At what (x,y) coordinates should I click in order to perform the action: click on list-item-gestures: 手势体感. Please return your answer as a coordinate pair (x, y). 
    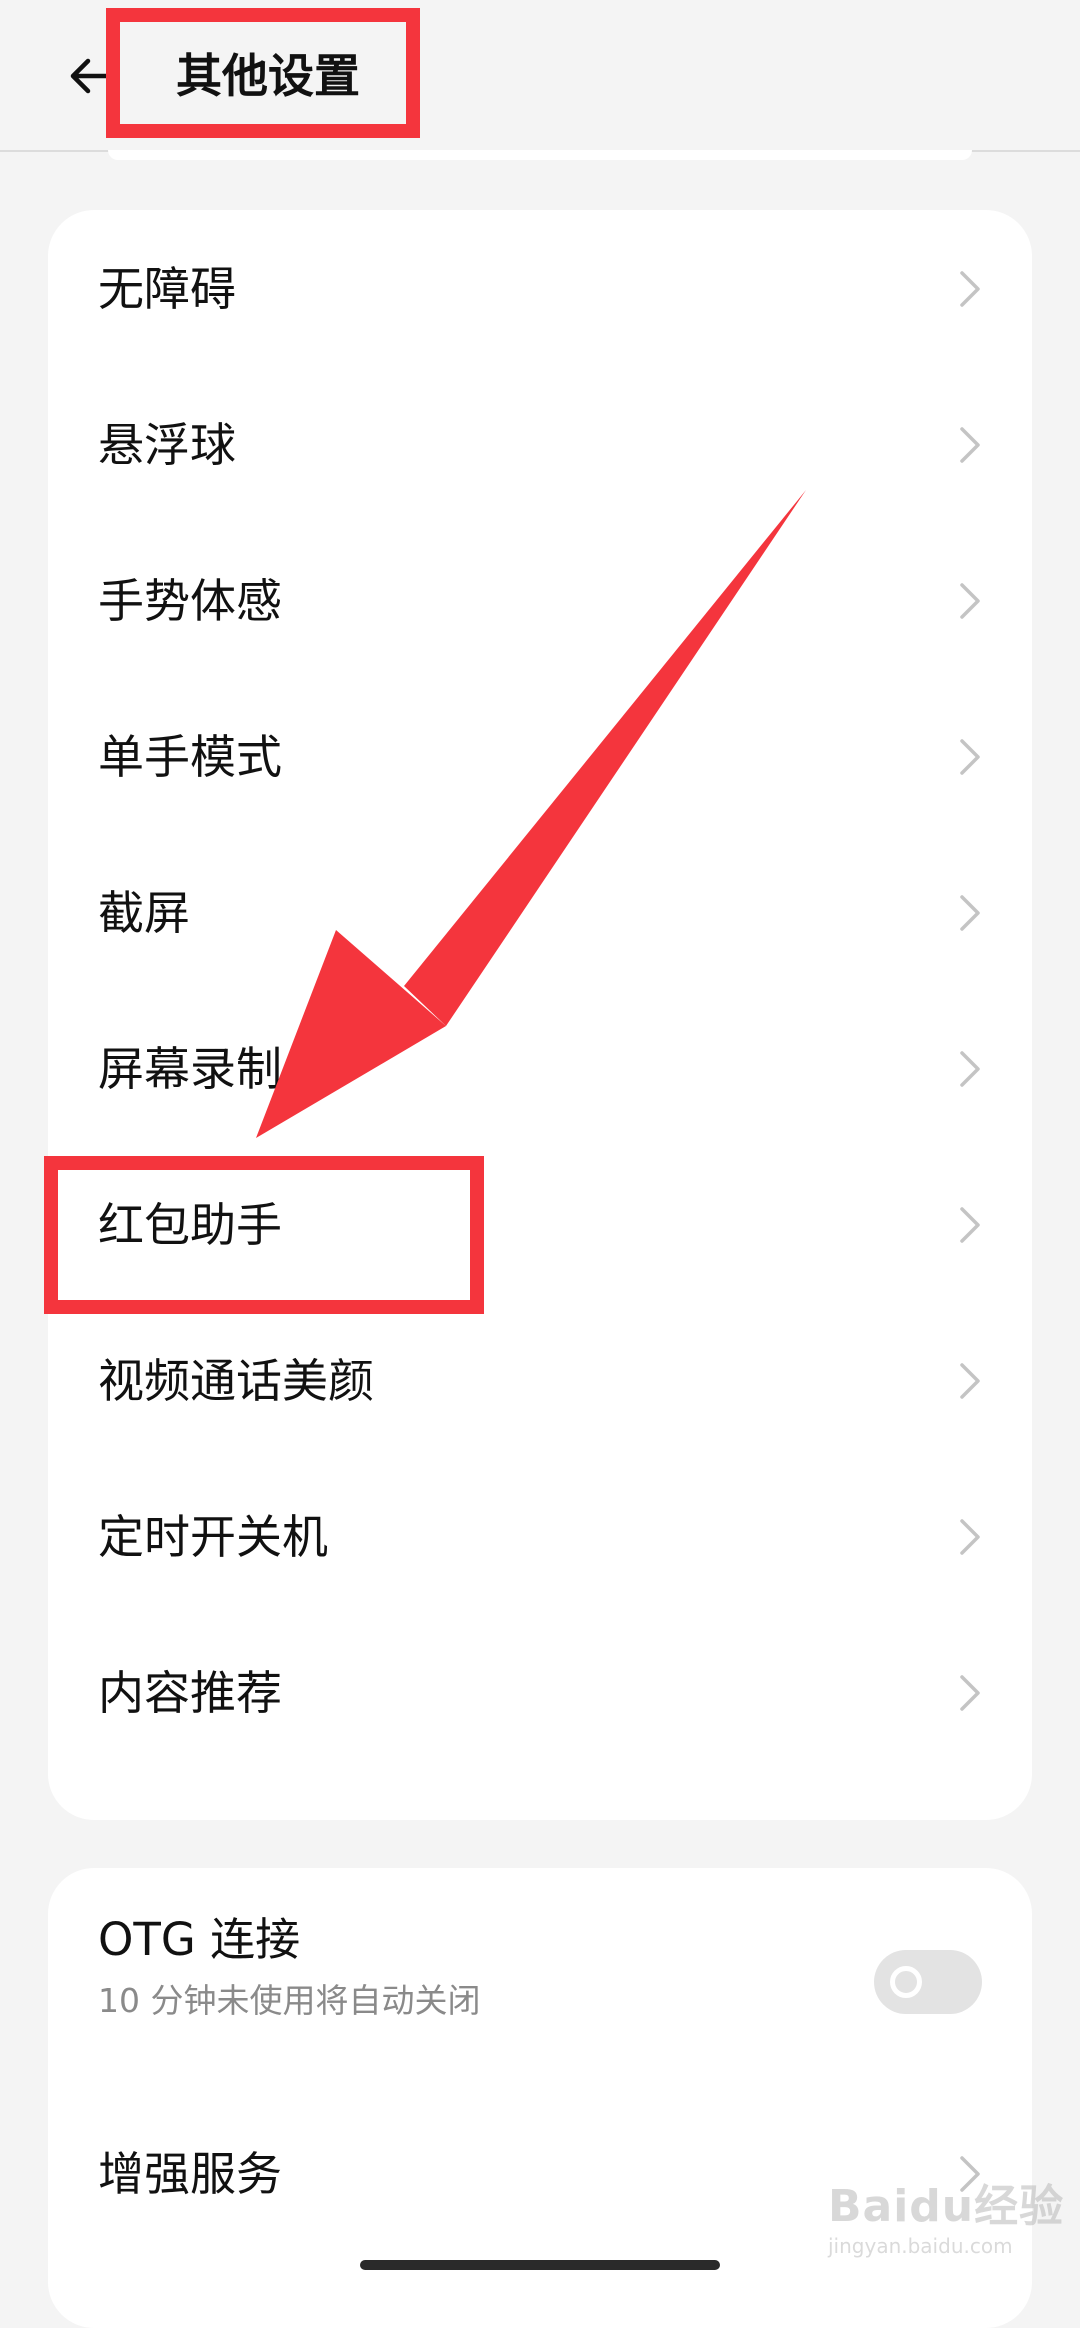
    Looking at the image, I should click on (540, 601).